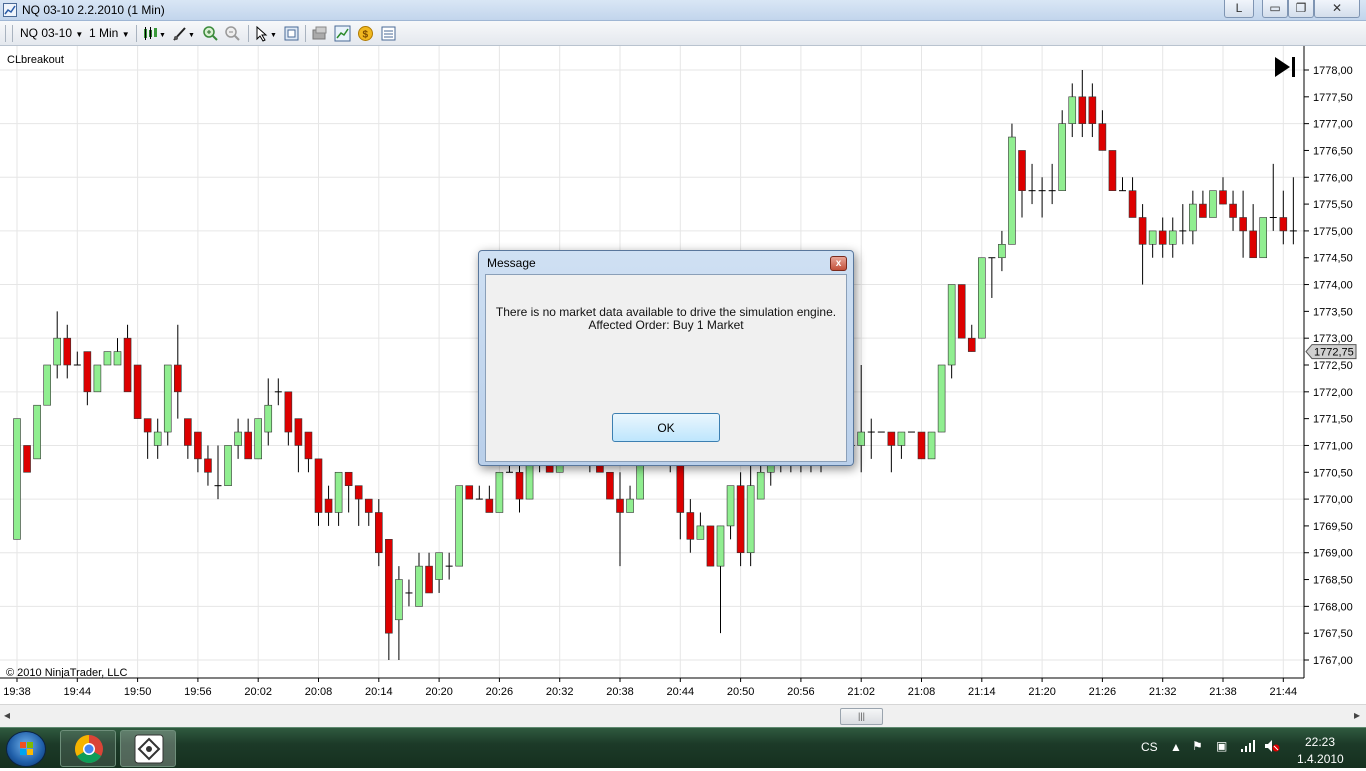 This screenshot has height=771, width=1366. Describe the element at coordinates (389, 33) in the screenshot. I see `chart-trader-icon` at that location.